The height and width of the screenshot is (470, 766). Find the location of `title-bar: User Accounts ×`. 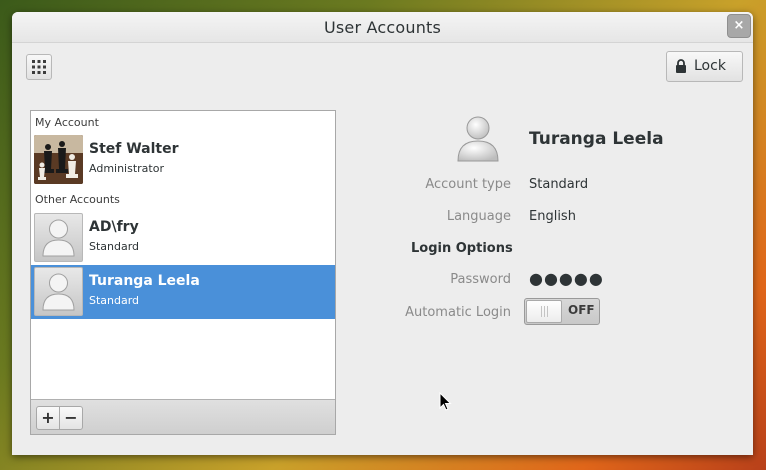

title-bar: User Accounts × is located at coordinates (382, 27).